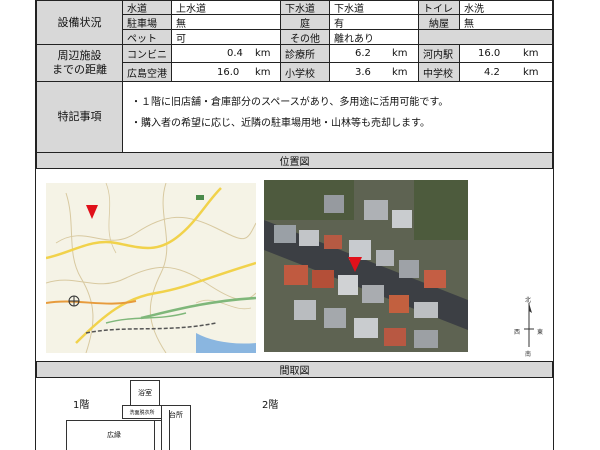  I want to click on other-value: 離れあり, so click(374, 37).